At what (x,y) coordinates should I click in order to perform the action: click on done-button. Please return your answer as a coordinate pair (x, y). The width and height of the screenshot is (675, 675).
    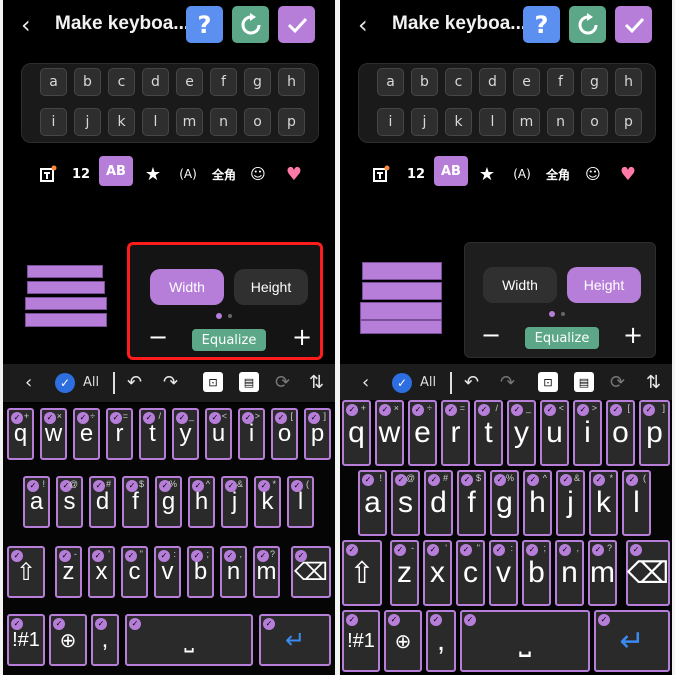
    Looking at the image, I should click on (633, 24).